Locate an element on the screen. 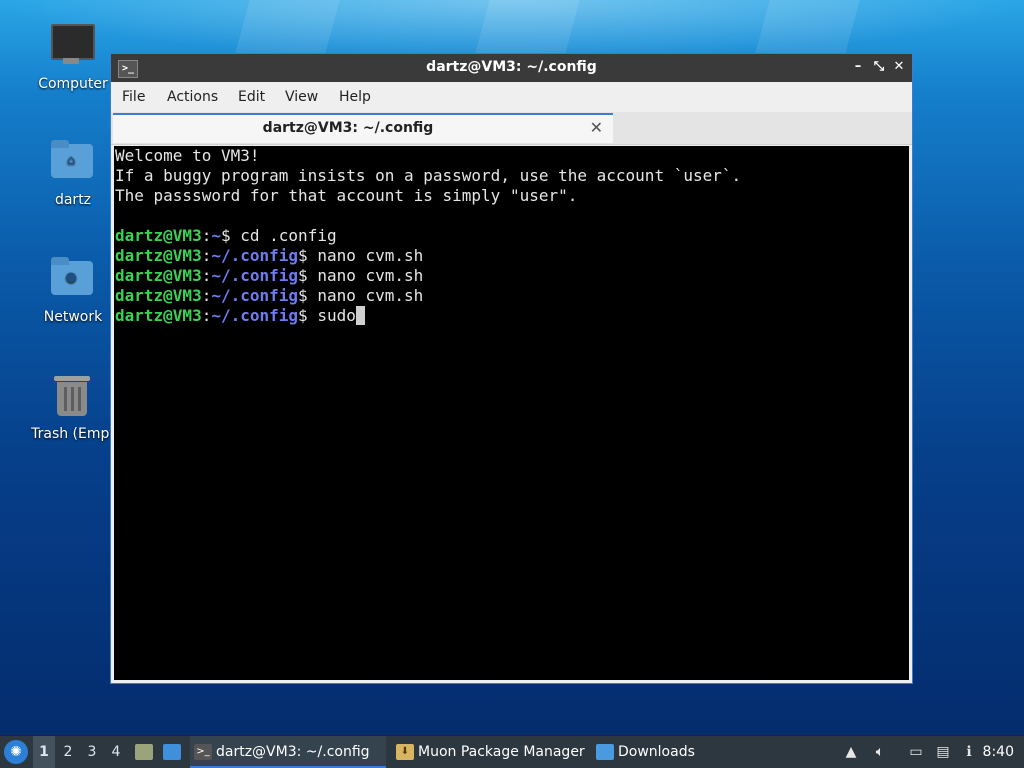 Image resolution: width=1024 pixels, height=768 pixels. workspace-3: 3 is located at coordinates (92, 752).